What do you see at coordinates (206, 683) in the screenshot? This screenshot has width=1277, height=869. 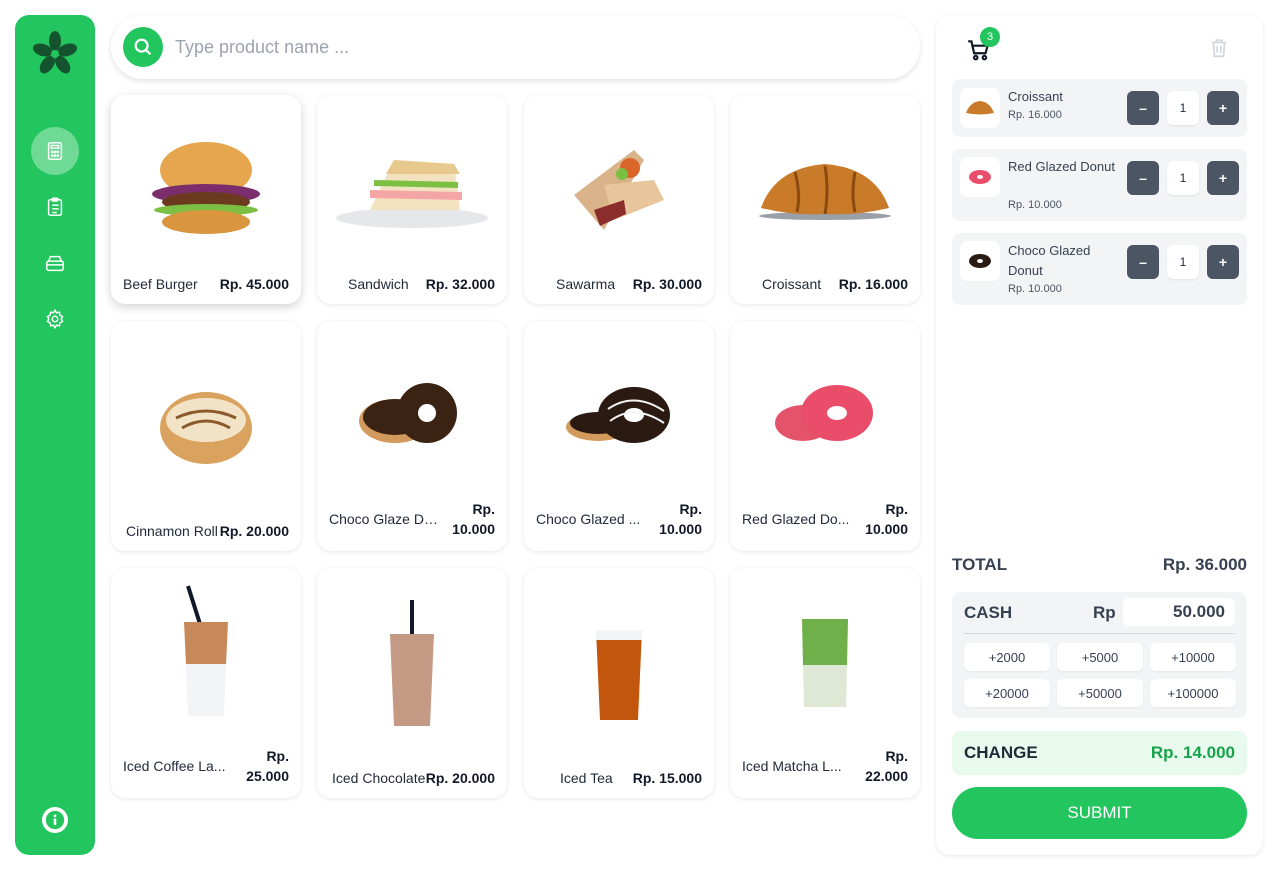 I see `product-card: Iced Coffee La... Rp. 25.000` at bounding box center [206, 683].